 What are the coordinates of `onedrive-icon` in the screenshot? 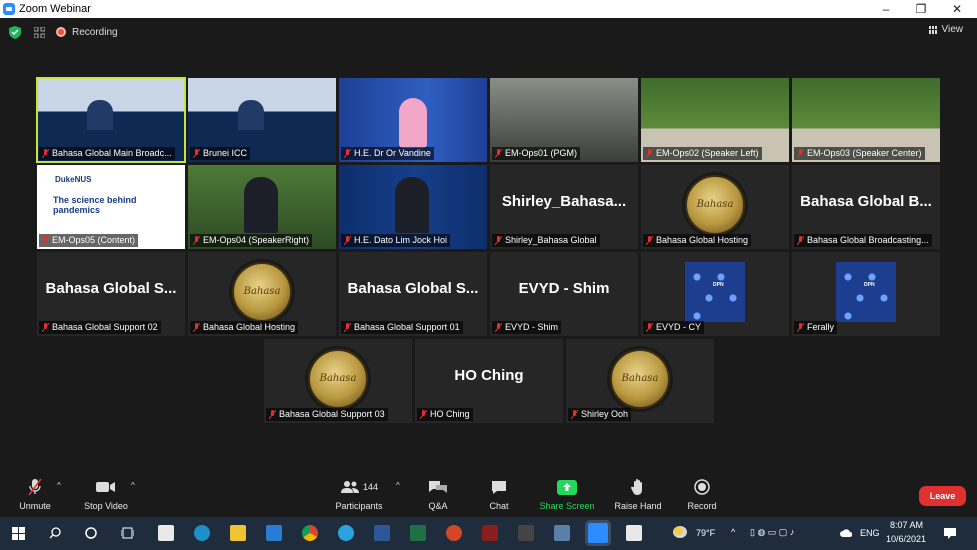 It's located at (846, 532).